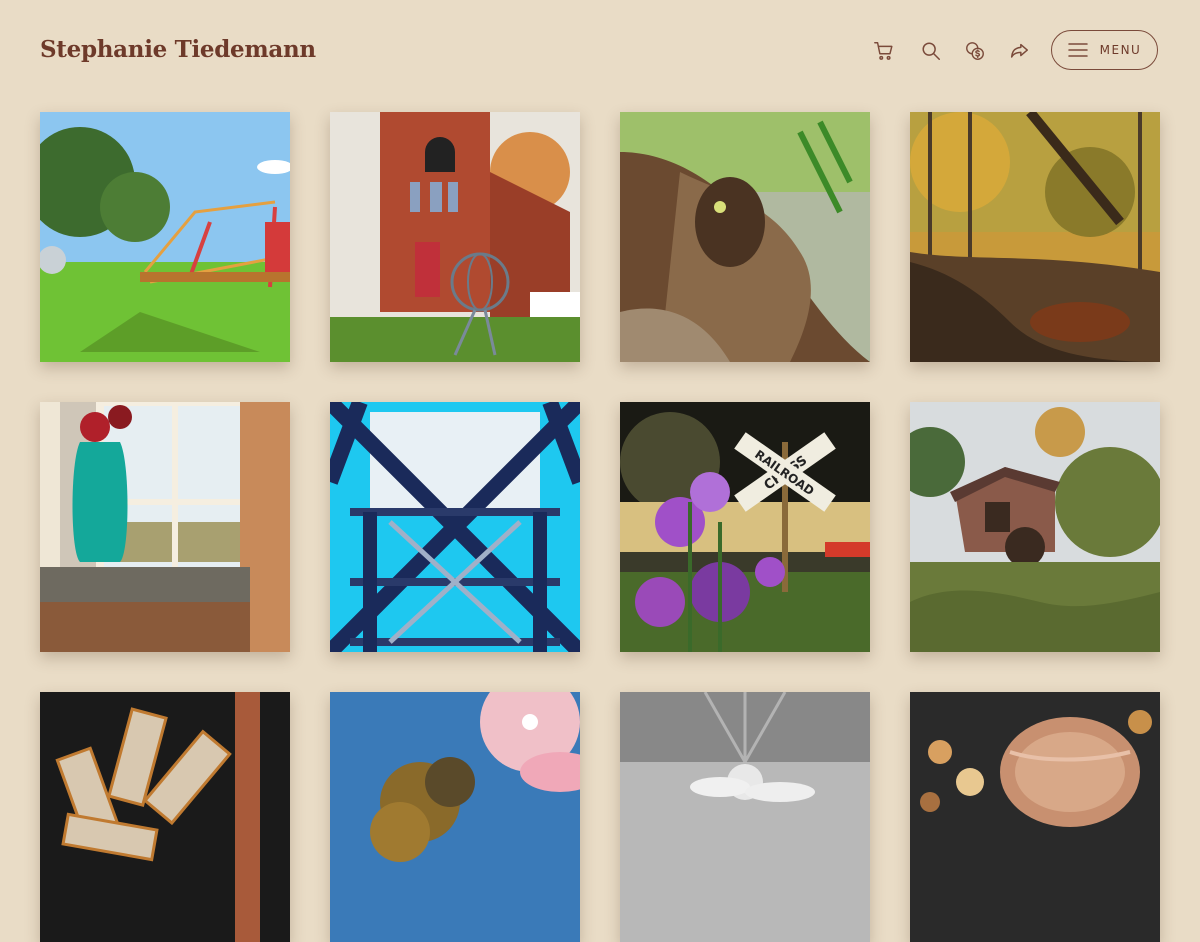 This screenshot has width=1200, height=942. Describe the element at coordinates (600, 52) in the screenshot. I see `site-header: Stephanie Tiedemann MENU` at that location.